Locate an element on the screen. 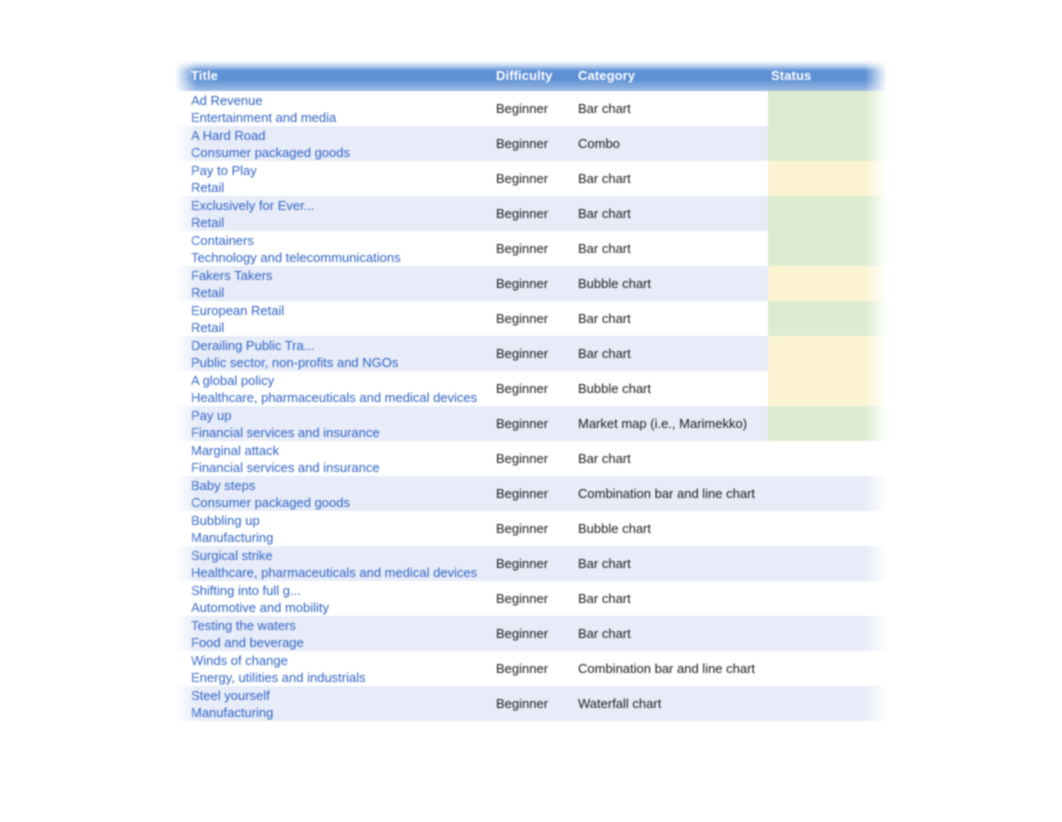 This screenshot has width=1062, height=822. exercise-title-link: Pay to Play is located at coordinates (343, 170).